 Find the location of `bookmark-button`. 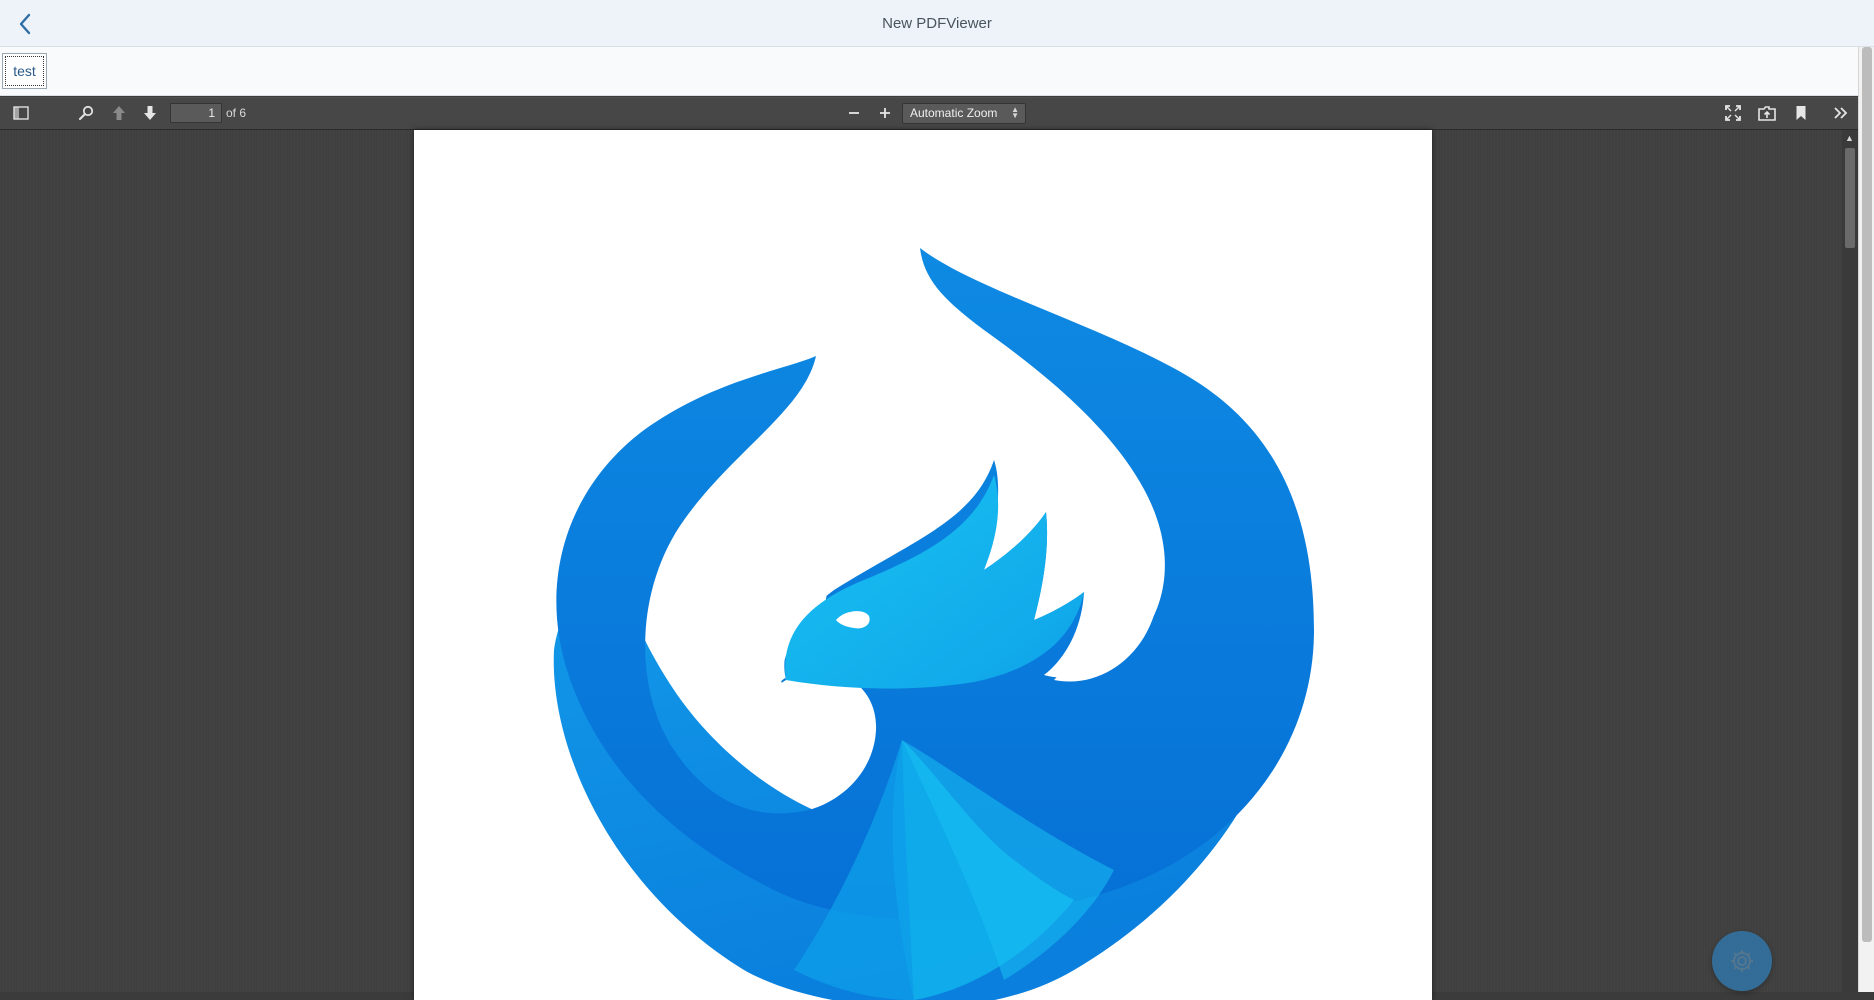

bookmark-button is located at coordinates (1801, 113).